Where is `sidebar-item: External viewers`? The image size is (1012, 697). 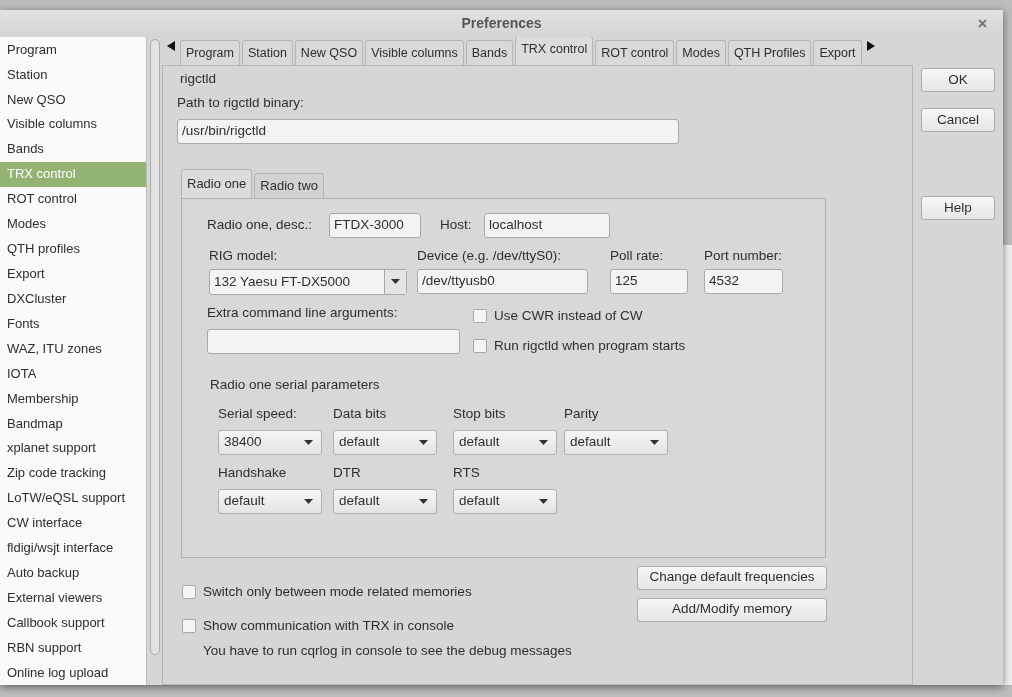
sidebar-item: External viewers is located at coordinates (73, 598).